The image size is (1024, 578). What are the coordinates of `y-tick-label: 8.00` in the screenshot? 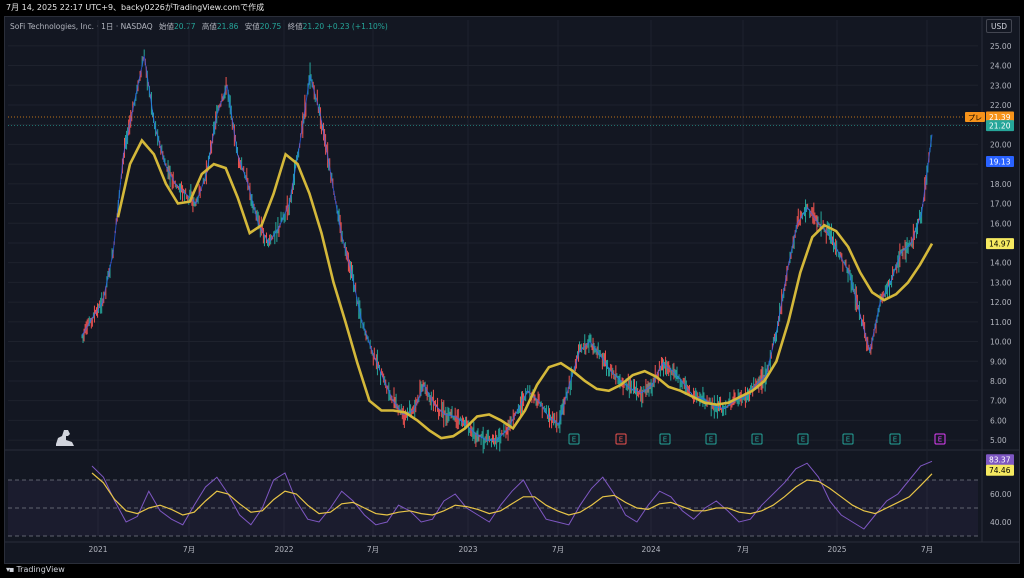 It's located at (998, 381).